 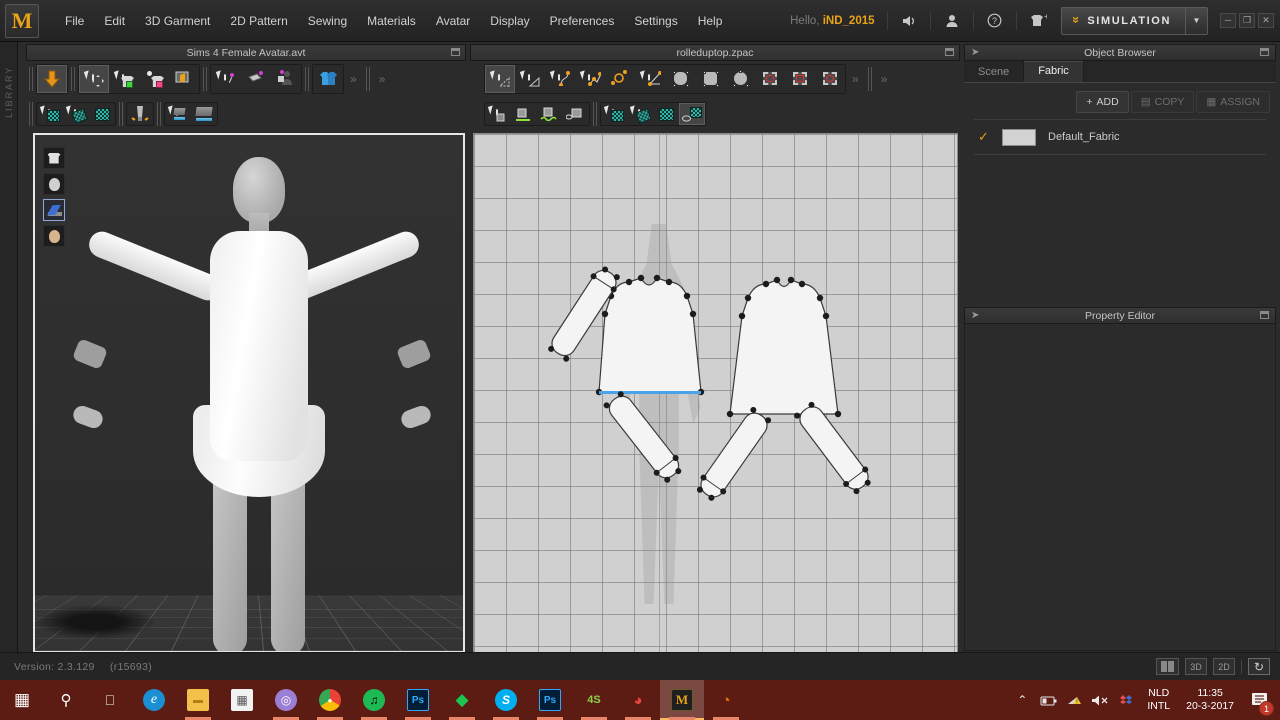 I want to click on menu-item-3d-garment: 3D Garment, so click(x=177, y=21).